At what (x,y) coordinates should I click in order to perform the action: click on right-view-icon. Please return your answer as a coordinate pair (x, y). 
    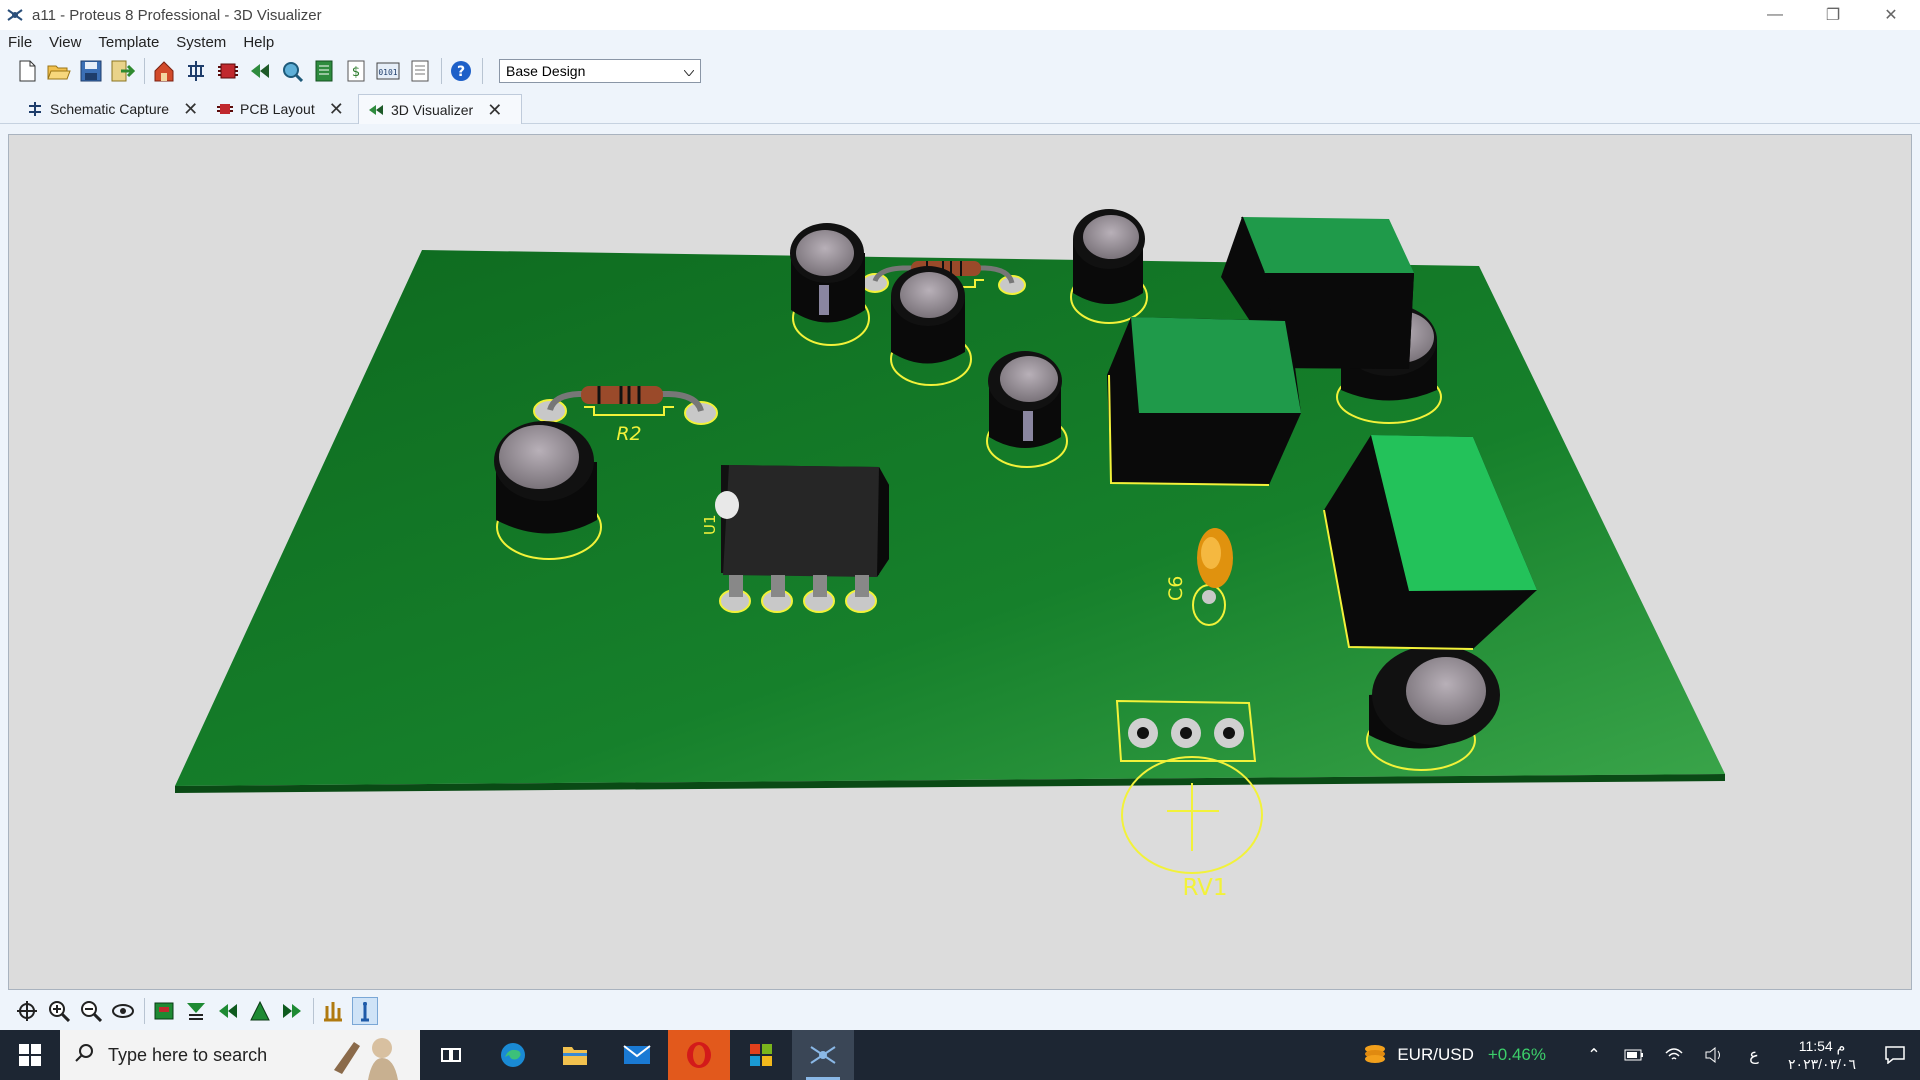
    Looking at the image, I should click on (292, 1011).